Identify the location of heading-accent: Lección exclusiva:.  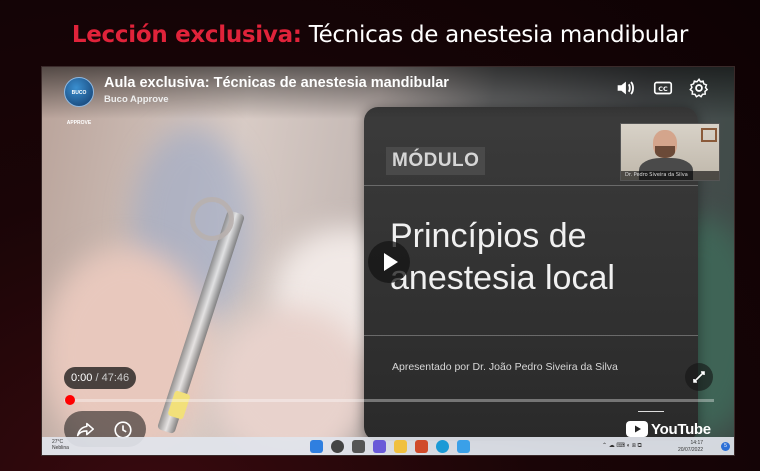
(186, 35).